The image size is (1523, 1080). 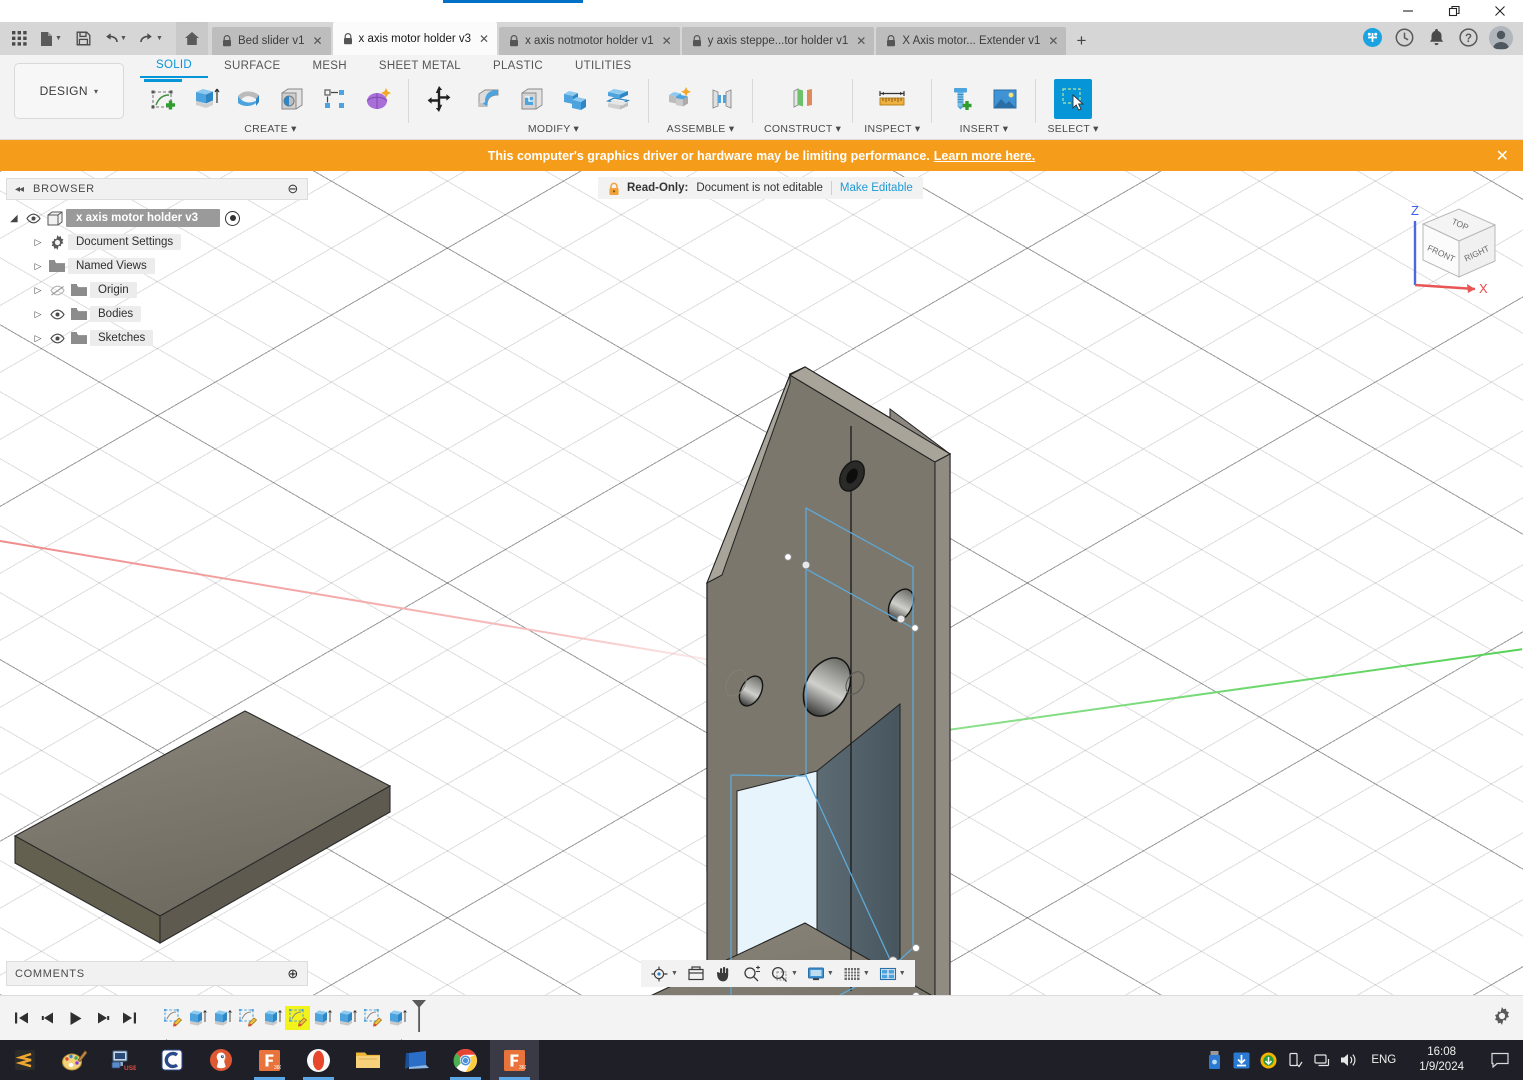 What do you see at coordinates (664, 974) in the screenshot?
I see `orbit-icon: ▼` at bounding box center [664, 974].